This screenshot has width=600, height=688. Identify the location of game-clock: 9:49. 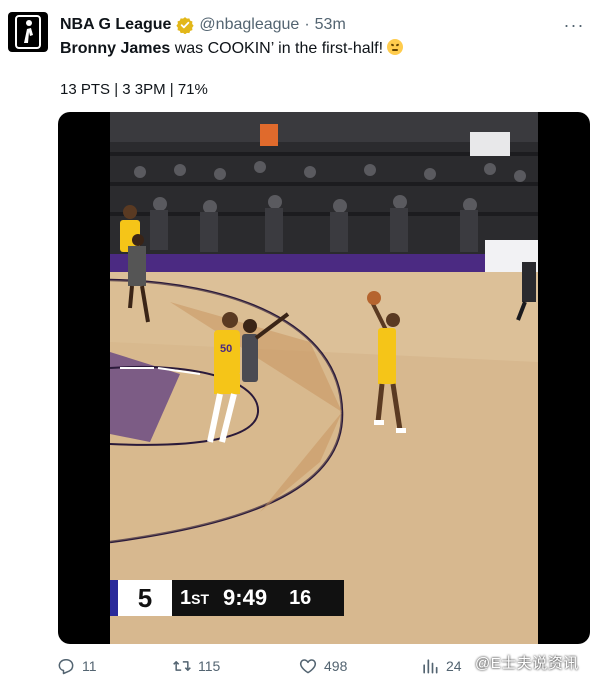
(245, 597).